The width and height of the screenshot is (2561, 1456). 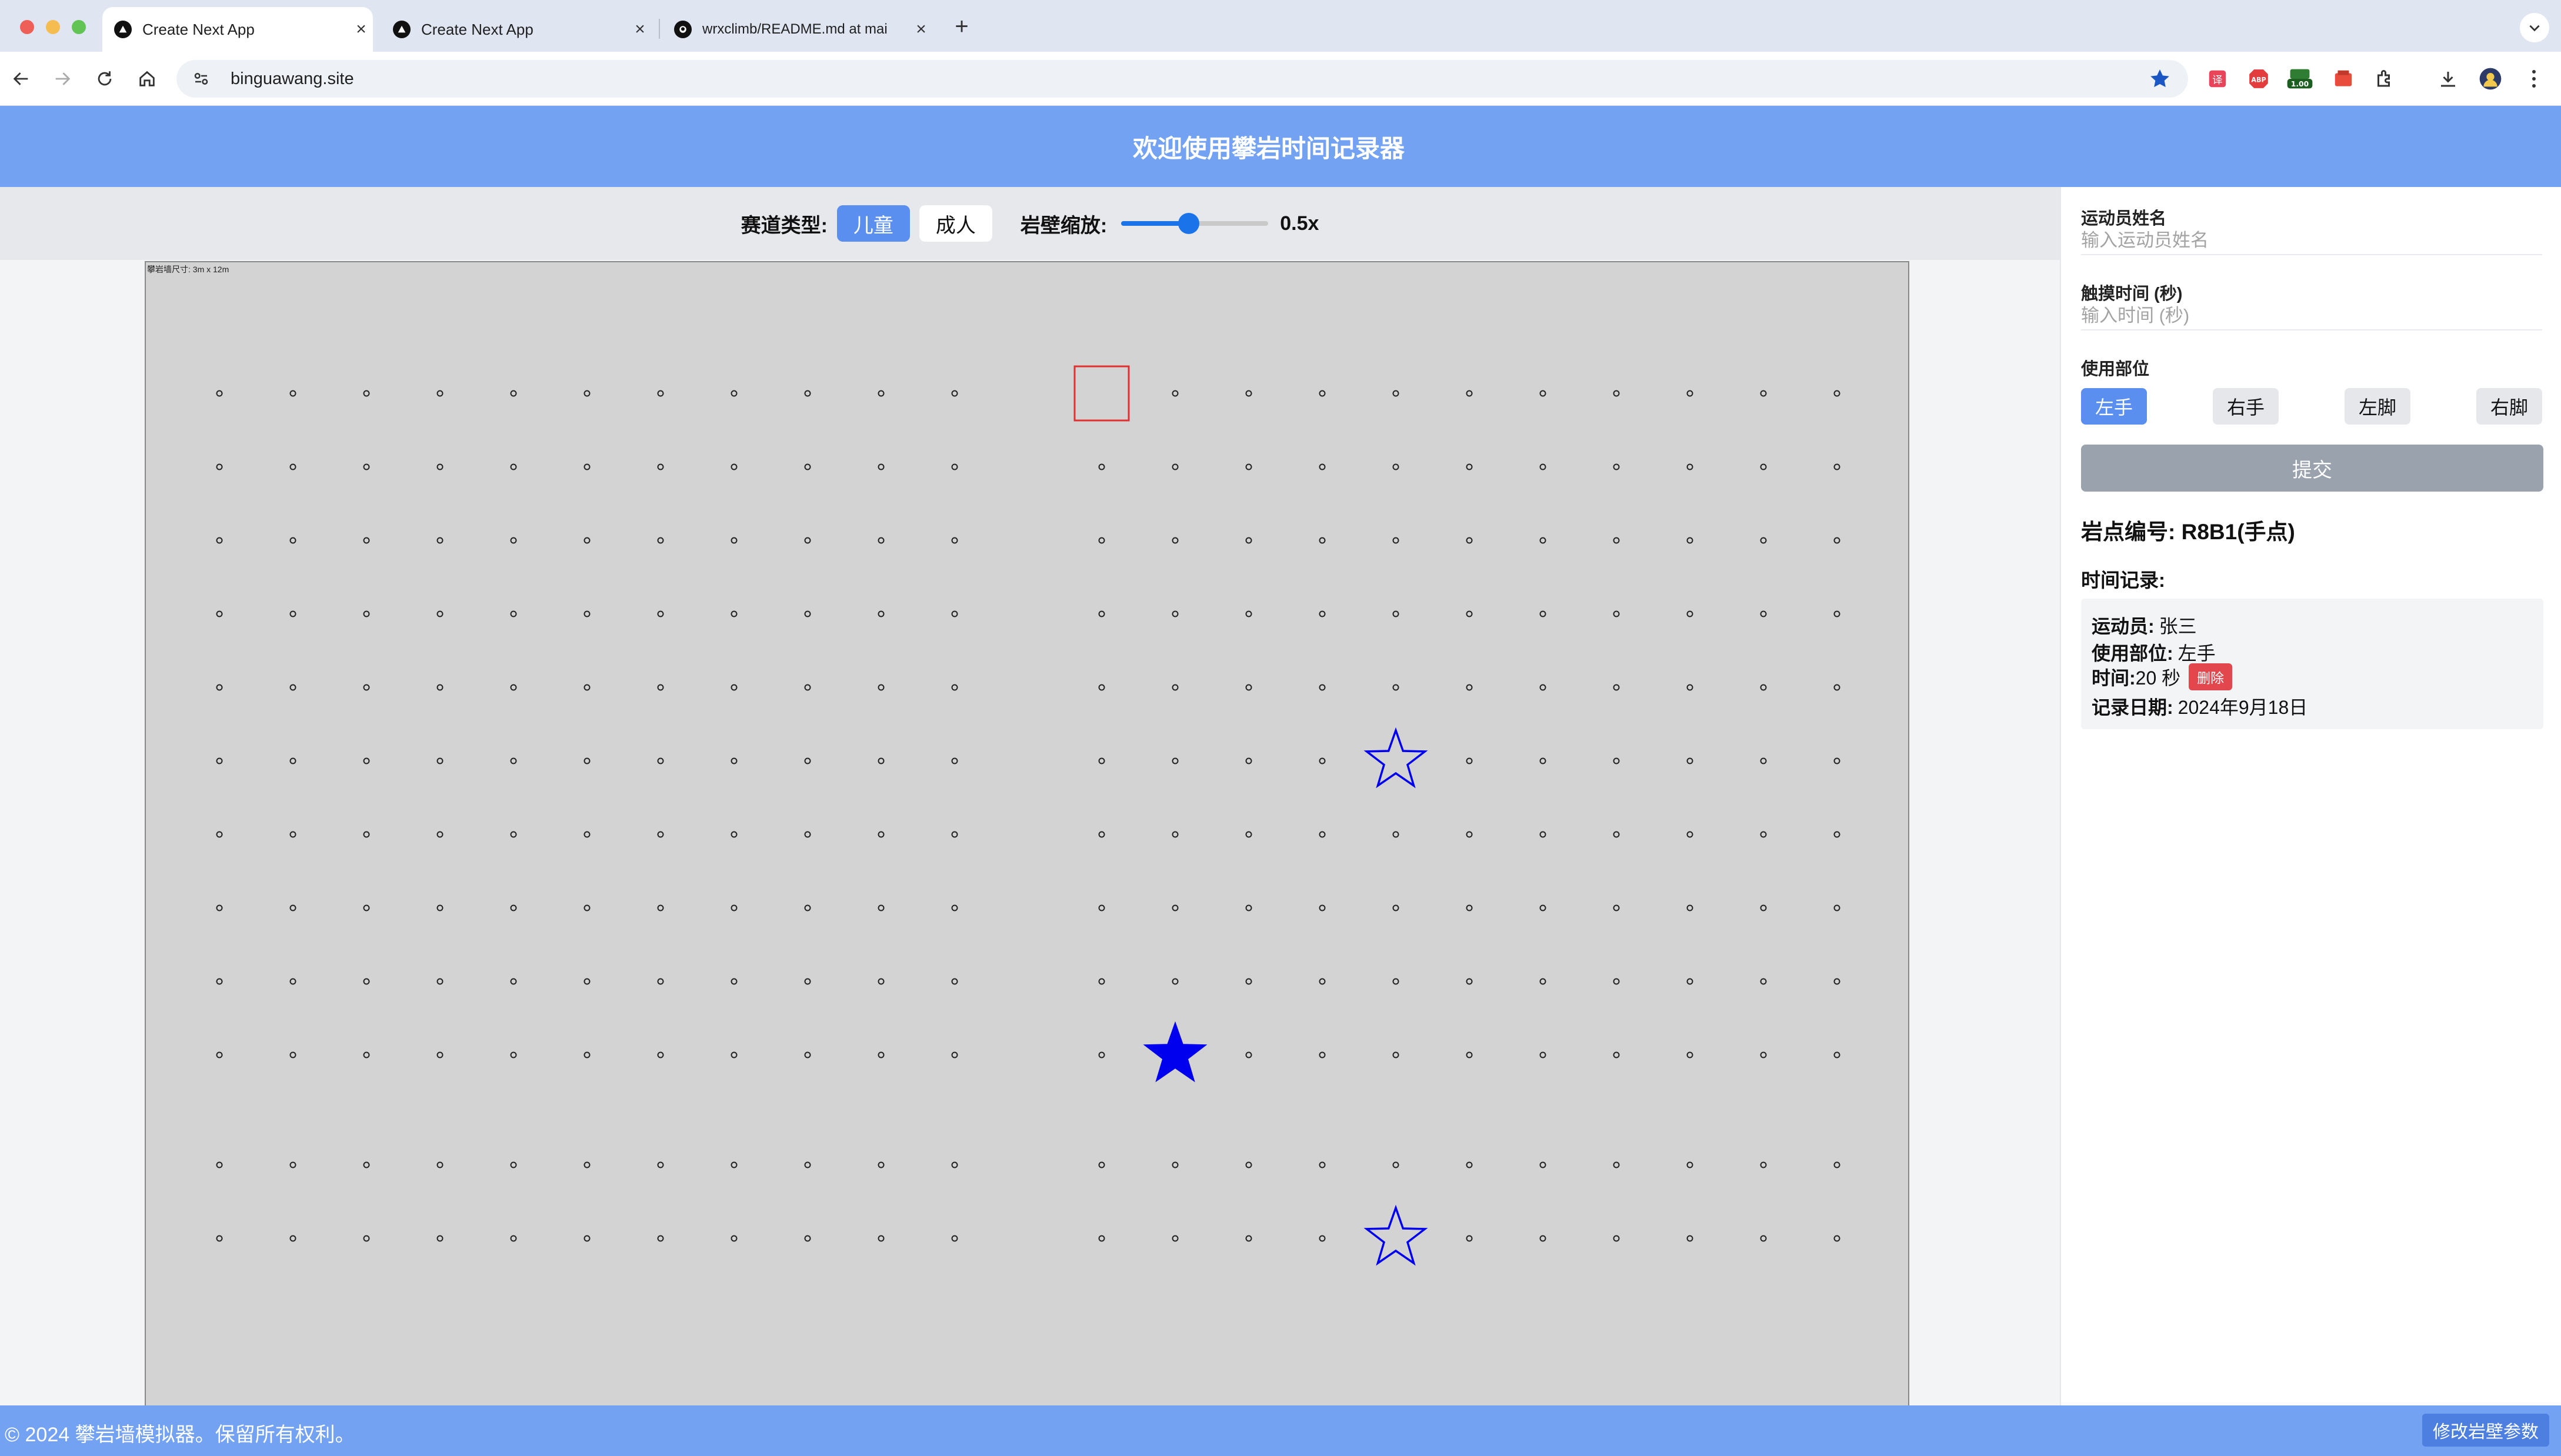 What do you see at coordinates (201, 79) in the screenshot?
I see `site-settings-icon` at bounding box center [201, 79].